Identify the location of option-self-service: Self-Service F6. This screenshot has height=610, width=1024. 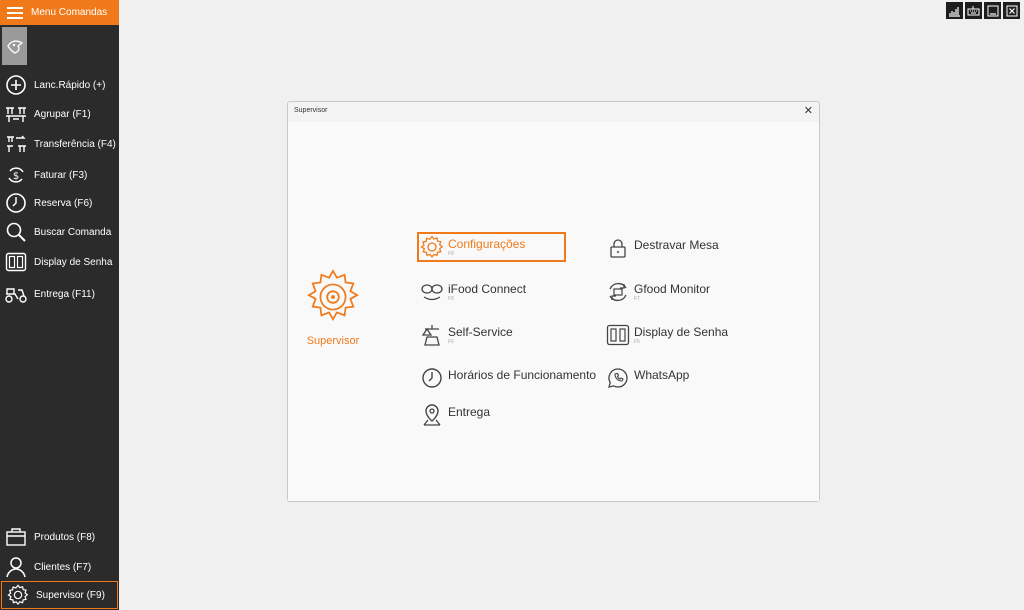
(466, 335).